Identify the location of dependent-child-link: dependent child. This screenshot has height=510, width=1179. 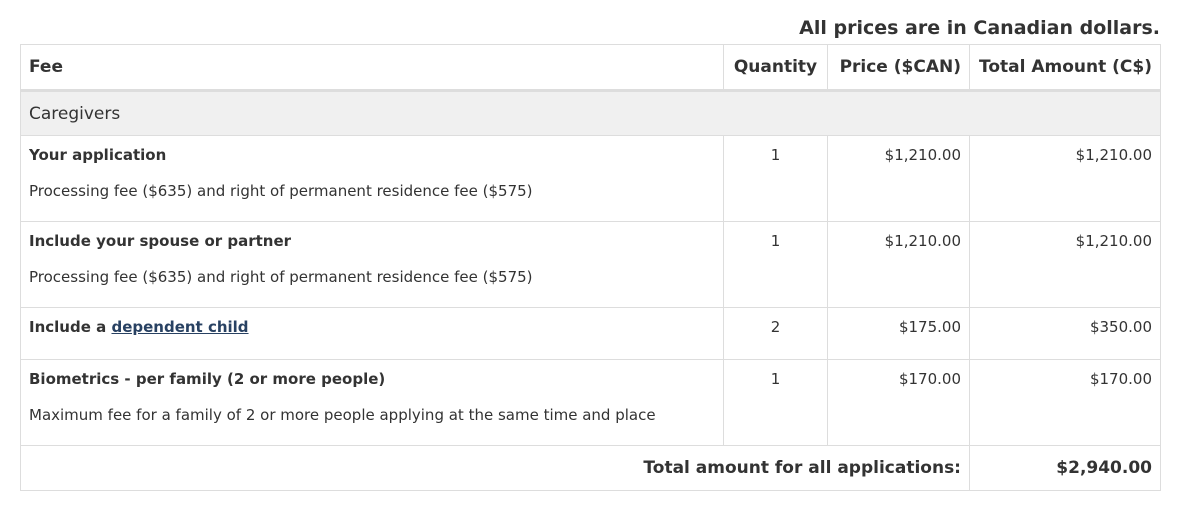
(179, 327).